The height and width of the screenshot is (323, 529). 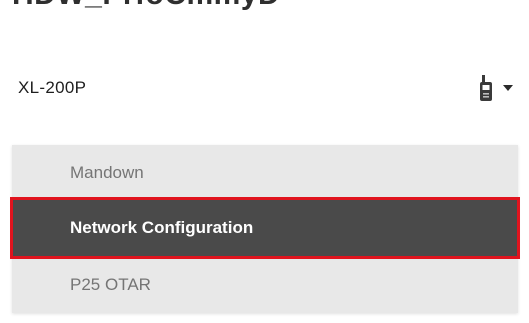 What do you see at coordinates (162, 227) in the screenshot?
I see `menu-item-label: Network Configuration` at bounding box center [162, 227].